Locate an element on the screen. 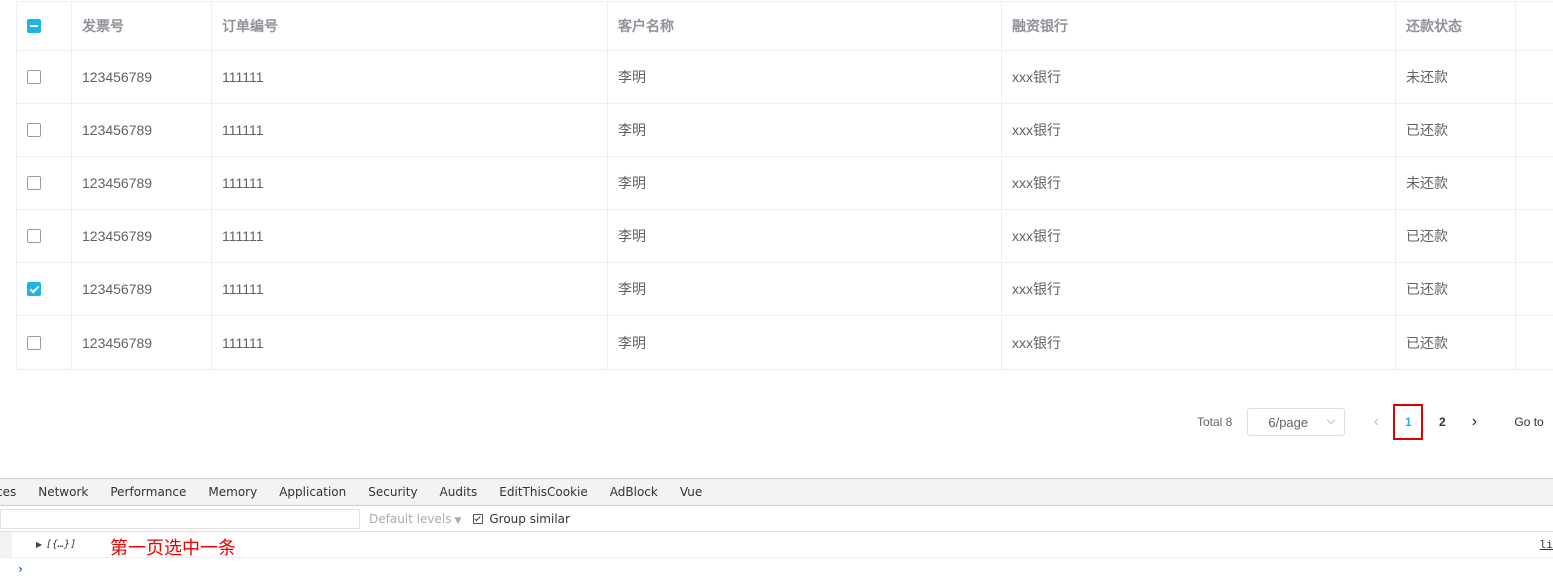 The image size is (1553, 586). devtools-tab-vue: Vue is located at coordinates (691, 492).